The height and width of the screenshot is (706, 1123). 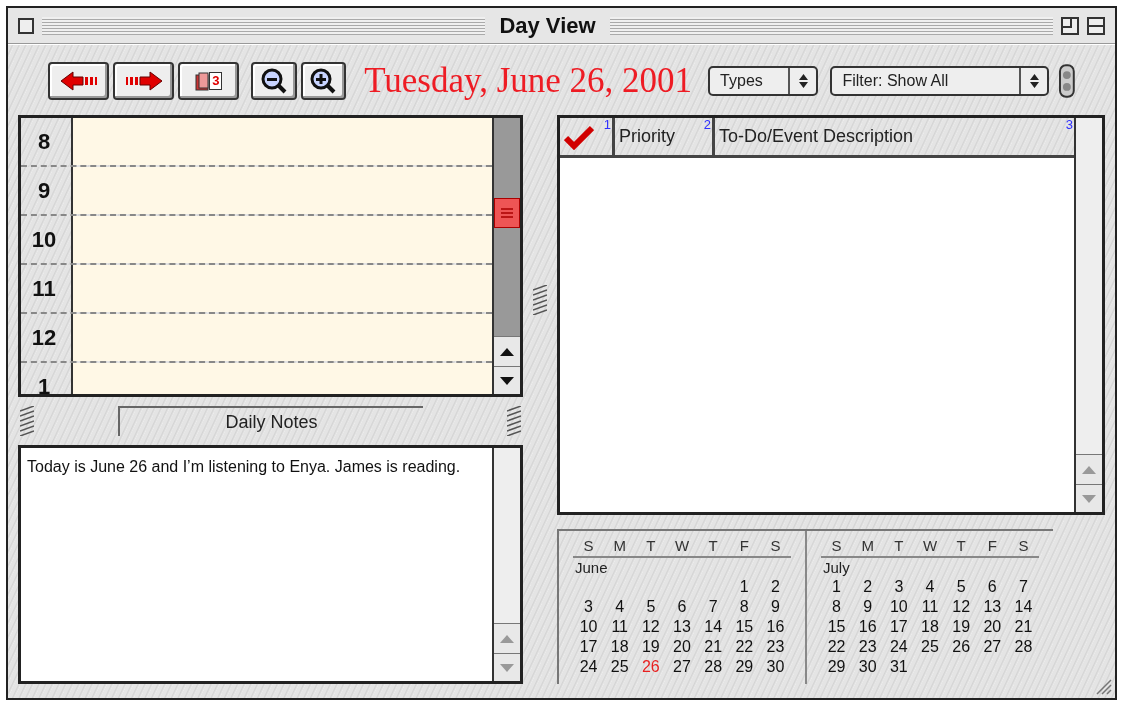 What do you see at coordinates (26, 25) in the screenshot?
I see `close-box` at bounding box center [26, 25].